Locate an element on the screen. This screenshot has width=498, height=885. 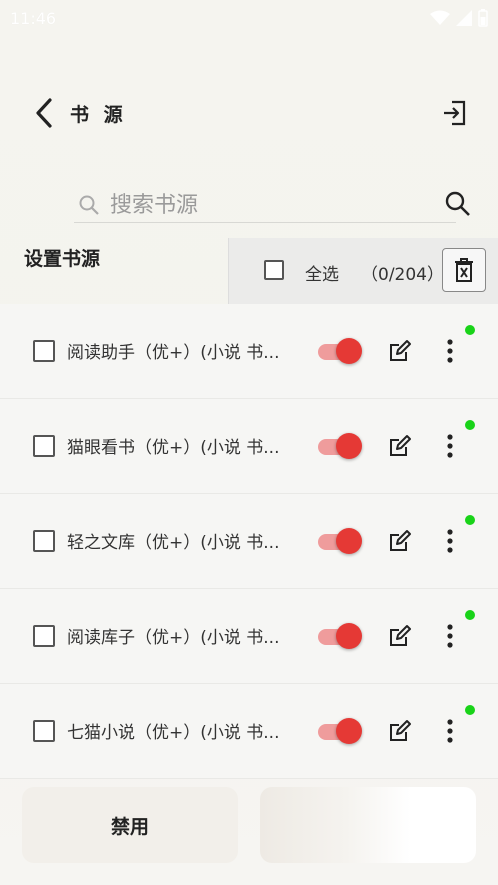
search-button is located at coordinates (459, 205).